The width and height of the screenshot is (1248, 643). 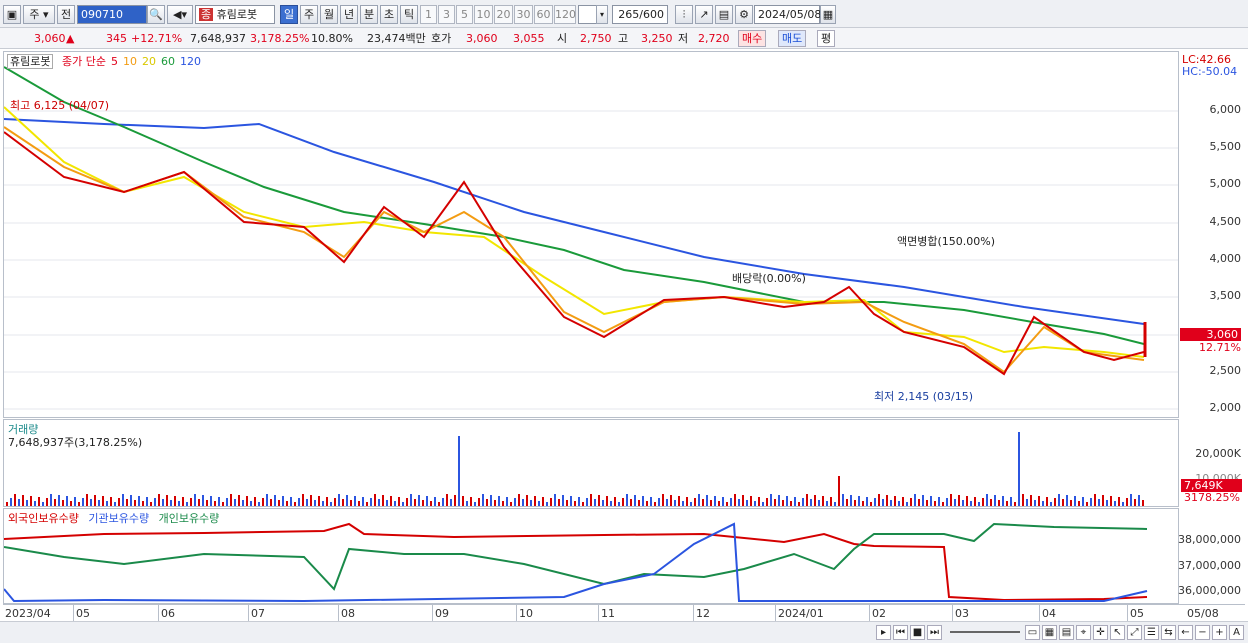 I want to click on interval-5: 5, so click(x=464, y=14).